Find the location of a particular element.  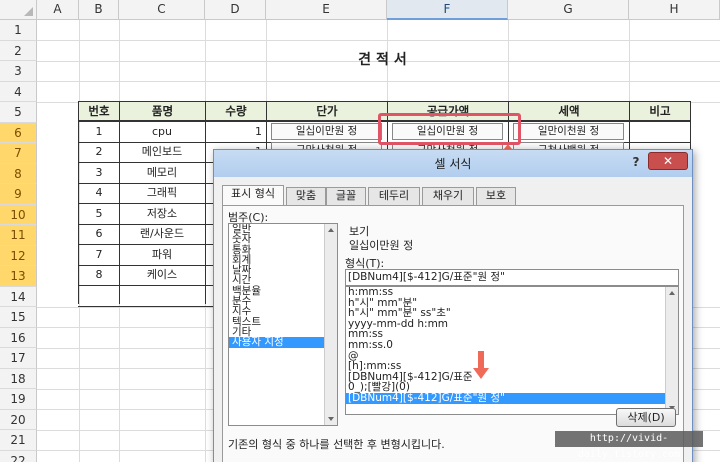

cell-item: 그래픽 is located at coordinates (162, 193).